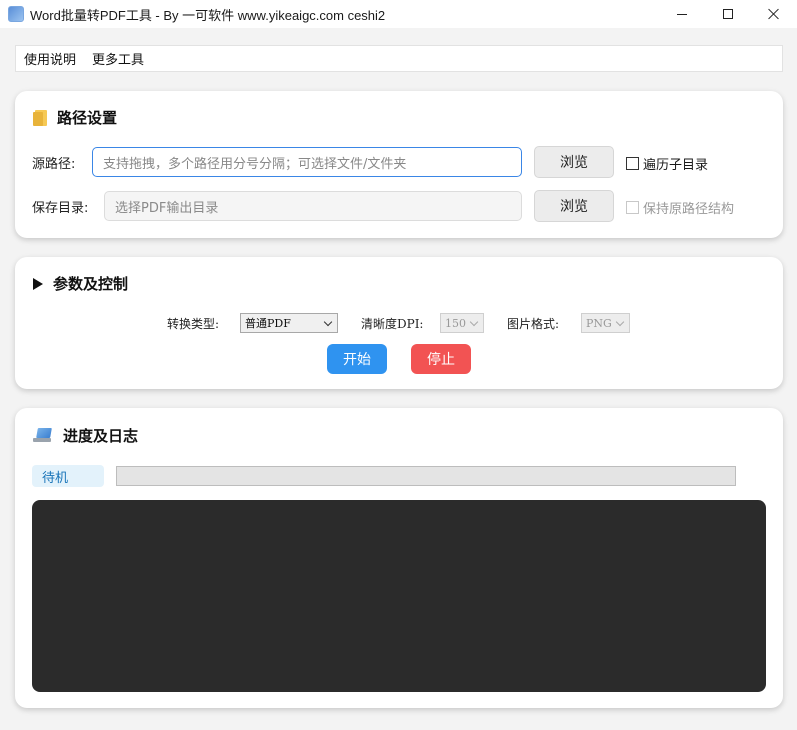  What do you see at coordinates (455, 323) in the screenshot?
I see `dpi-value: 150` at bounding box center [455, 323].